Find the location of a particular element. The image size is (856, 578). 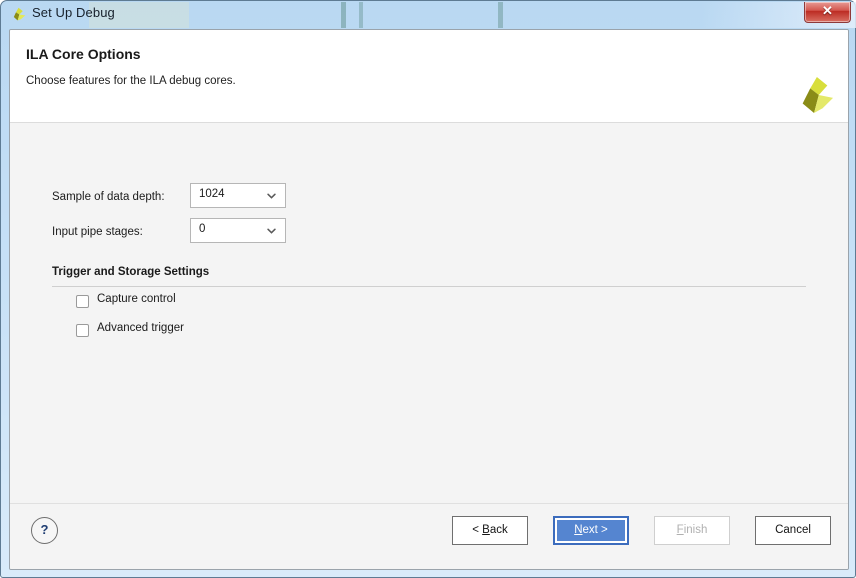

vivado-logo-icon is located at coordinates (18, 14).